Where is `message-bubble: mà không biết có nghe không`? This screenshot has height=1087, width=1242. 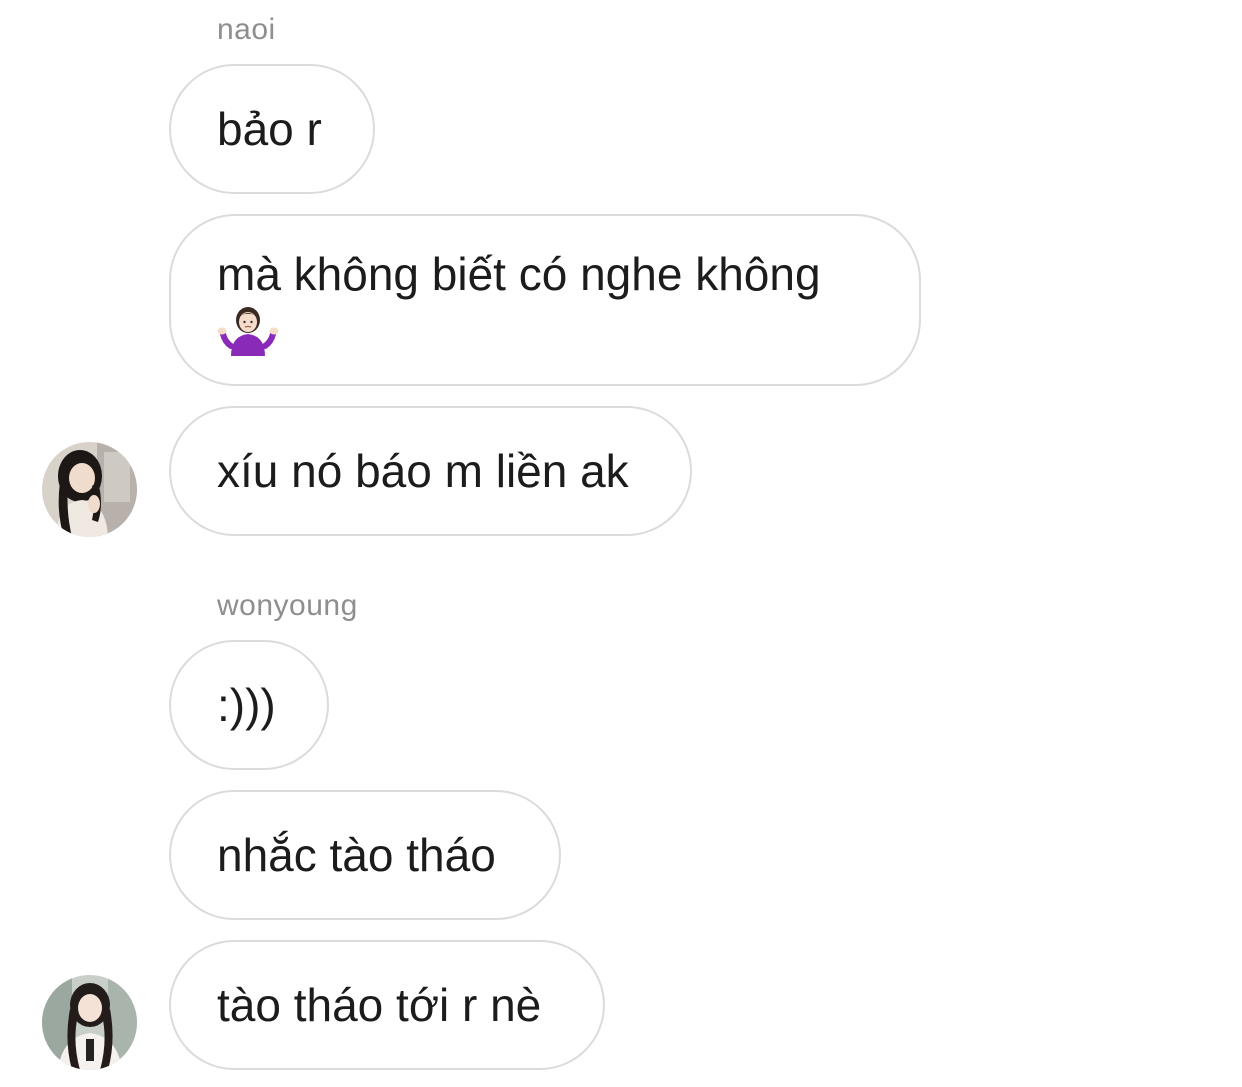 message-bubble: mà không biết có nghe không is located at coordinates (545, 300).